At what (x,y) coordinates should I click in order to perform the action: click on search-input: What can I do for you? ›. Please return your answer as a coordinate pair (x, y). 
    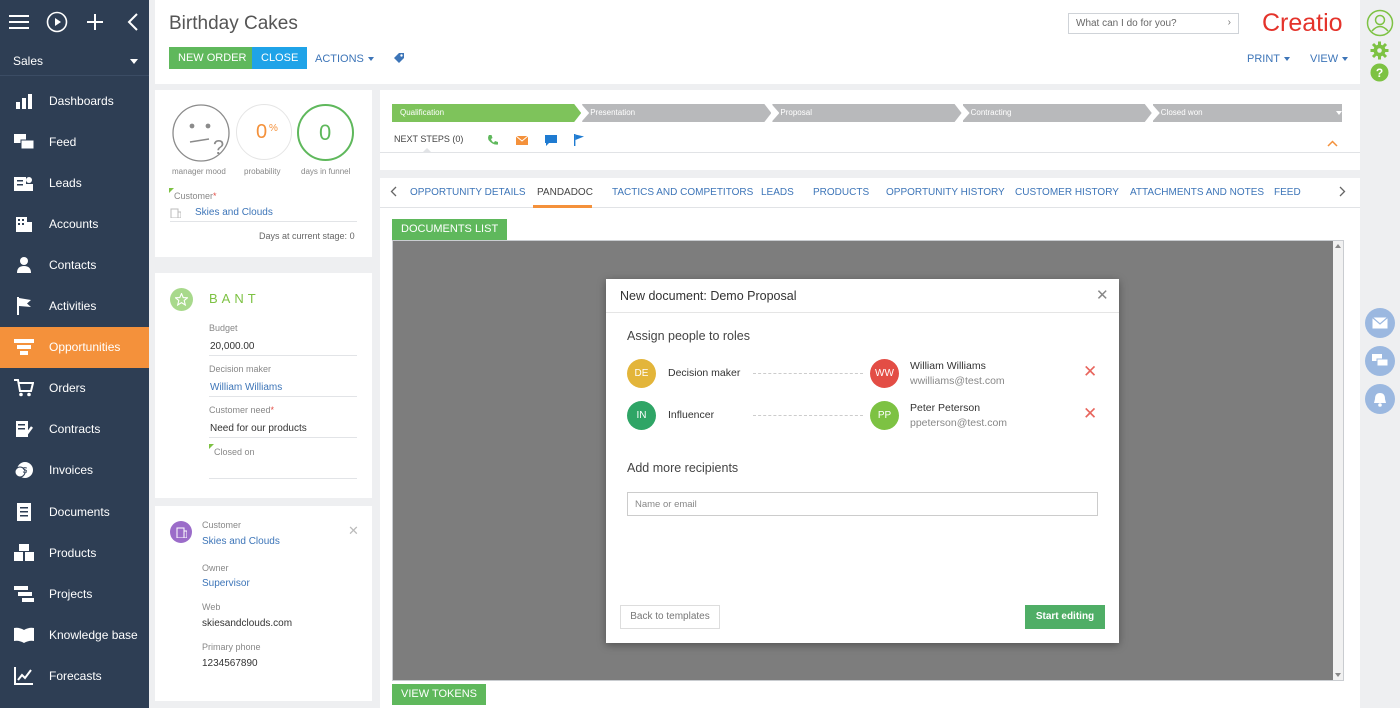
    Looking at the image, I should click on (1153, 23).